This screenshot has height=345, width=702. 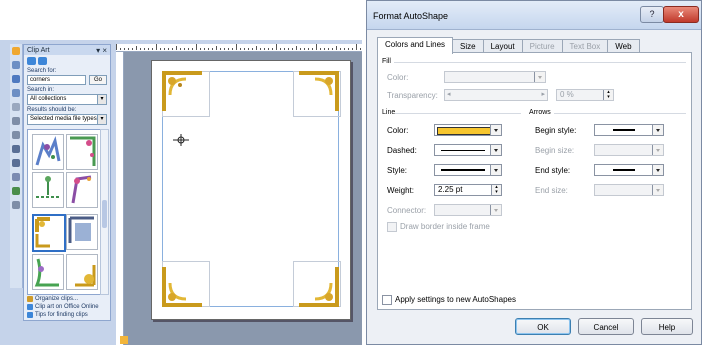 I want to click on clip-results-scrollbar, so click(x=104, y=212).